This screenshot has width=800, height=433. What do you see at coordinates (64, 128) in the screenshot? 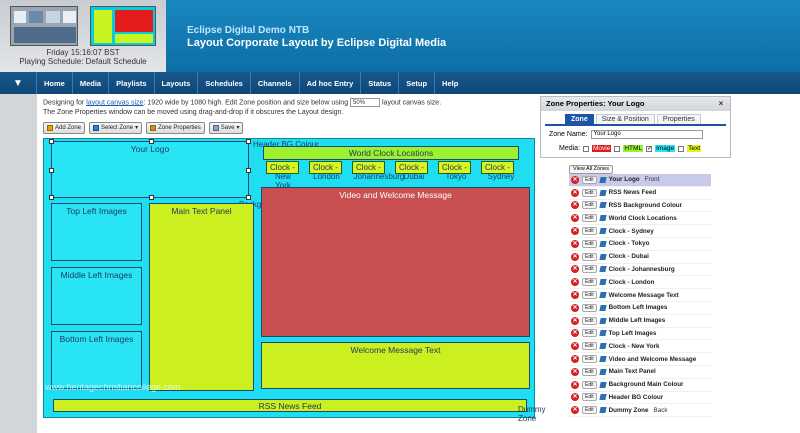
I see `add-zone-button: Add Zone` at bounding box center [64, 128].